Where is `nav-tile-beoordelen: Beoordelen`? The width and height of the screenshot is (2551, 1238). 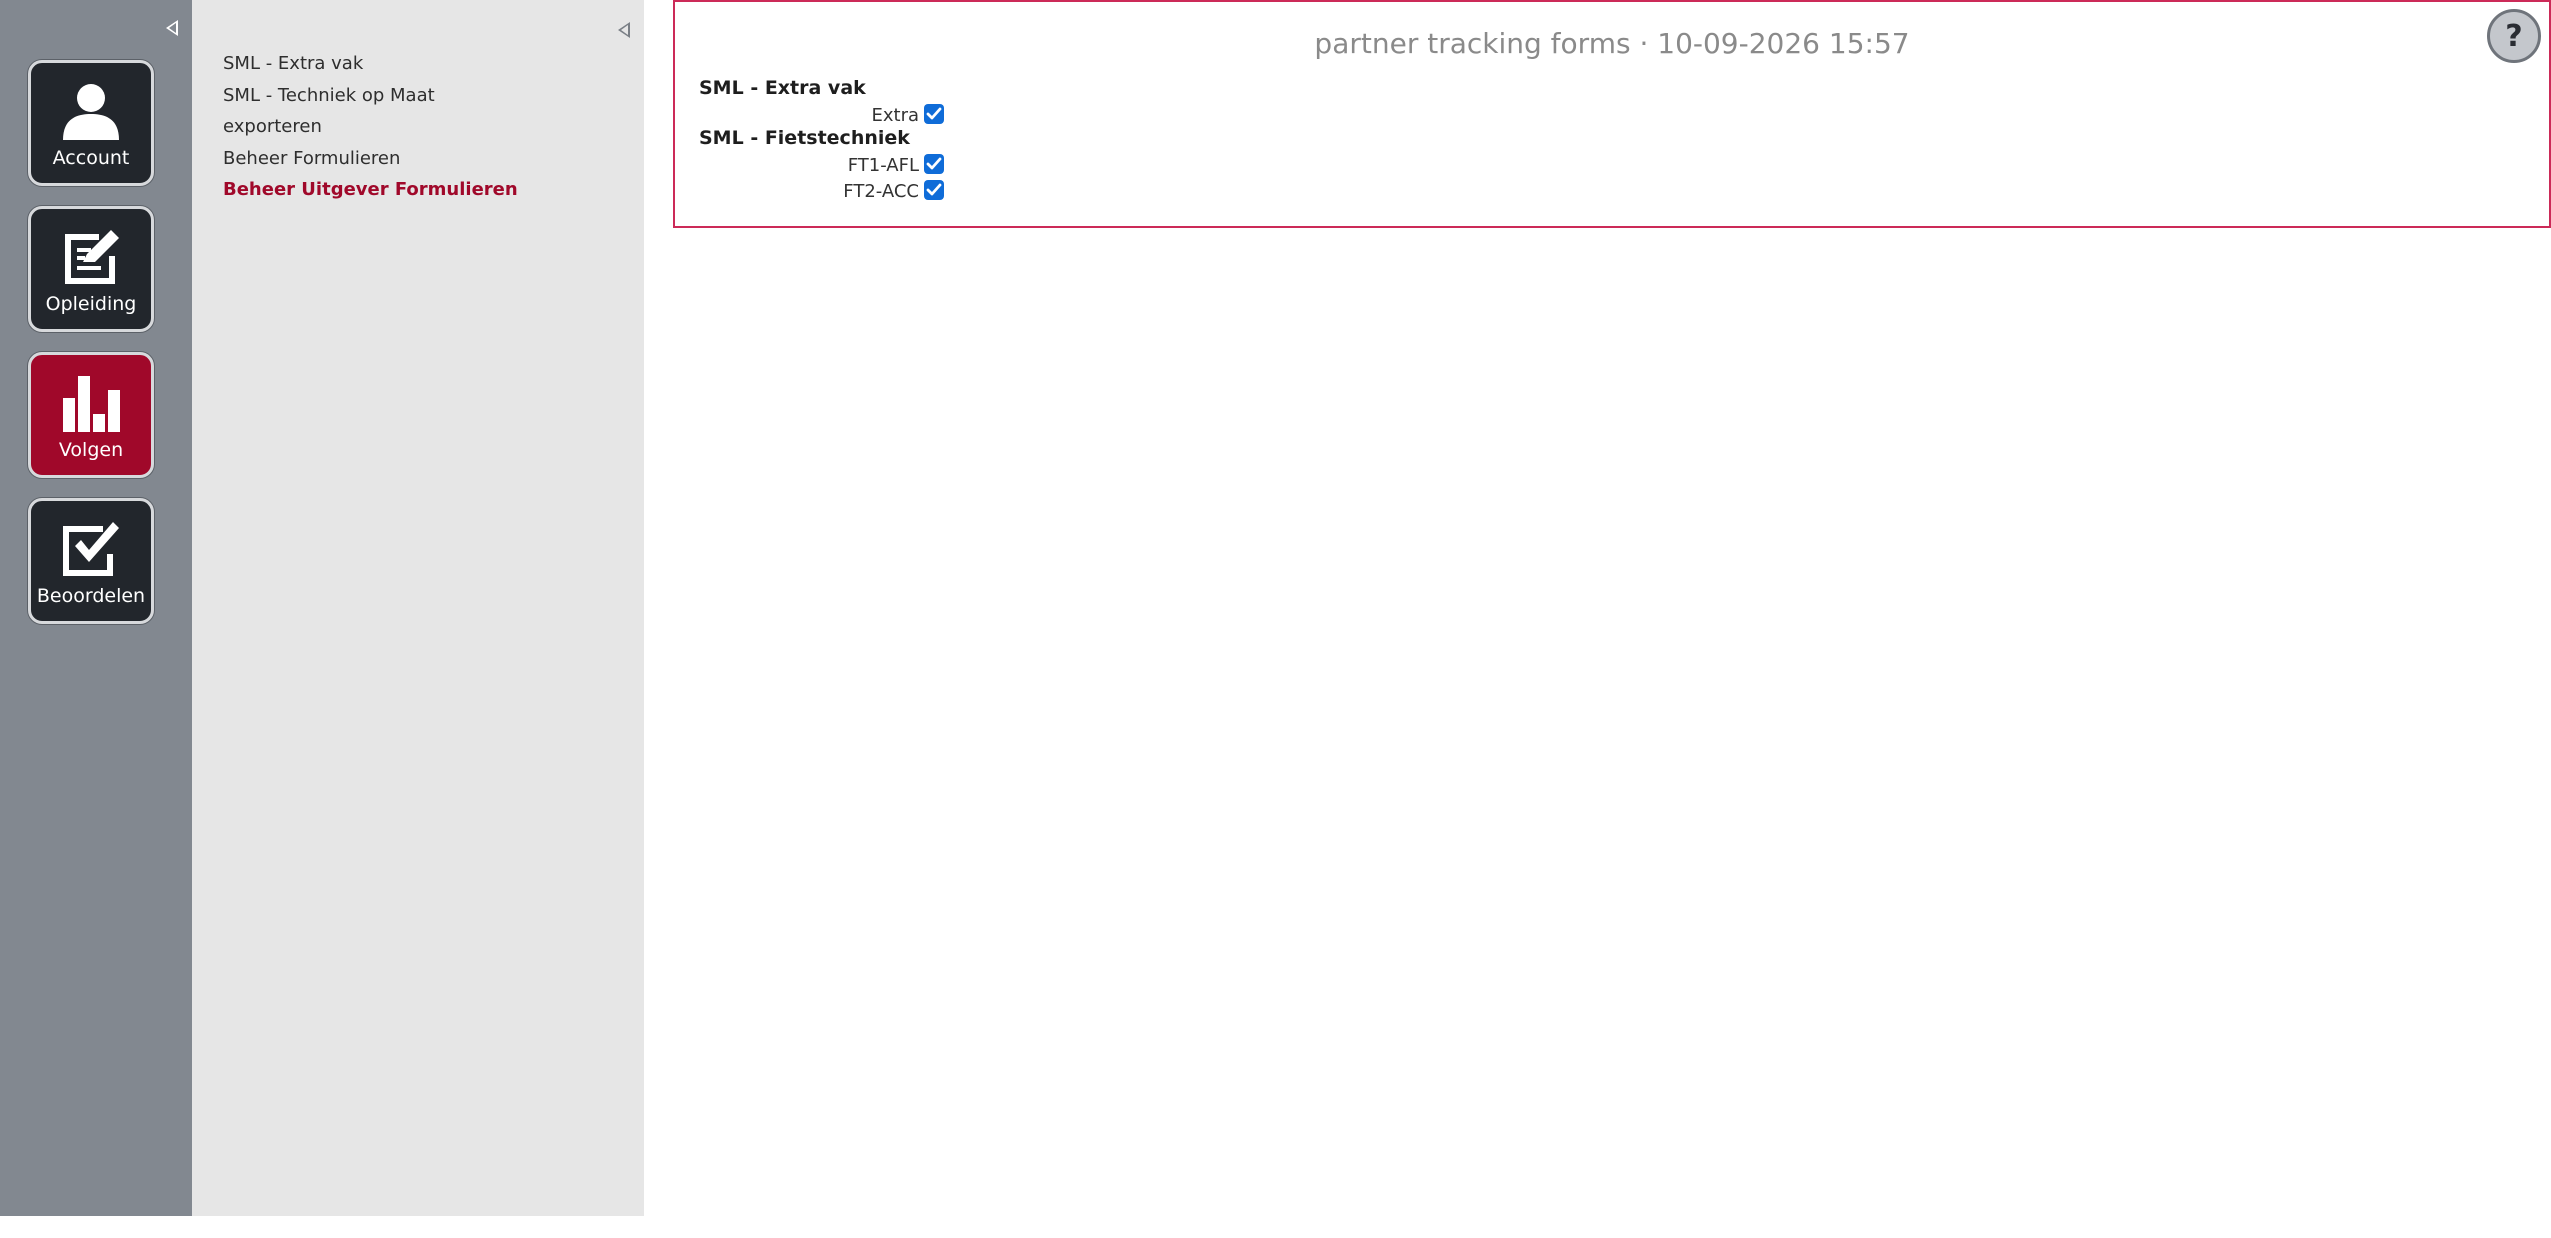 nav-tile-beoordelen: Beoordelen is located at coordinates (91, 561).